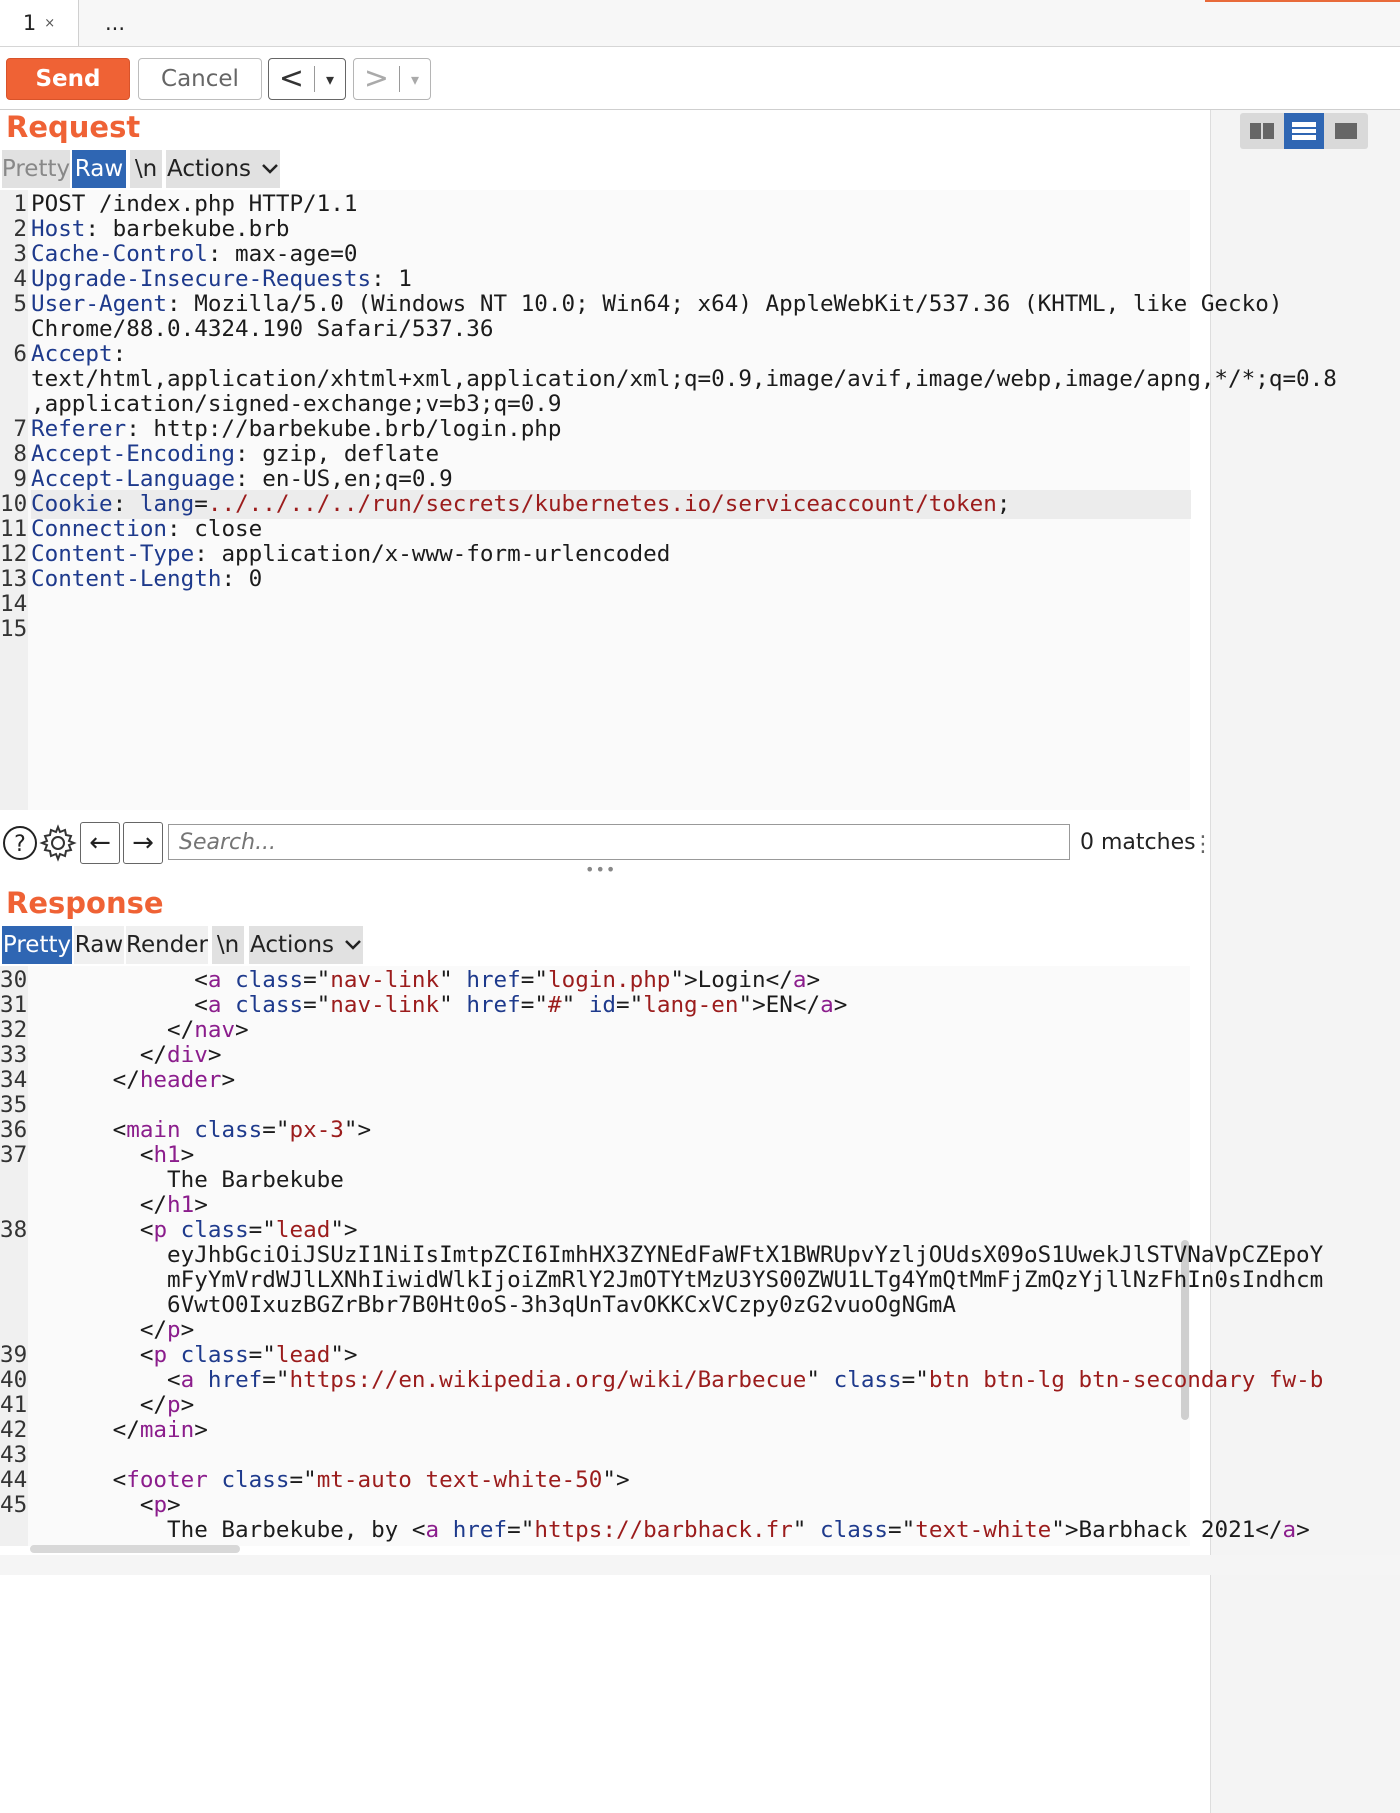 The image size is (1400, 1813). I want to click on search-previous-button: ←, so click(100, 843).